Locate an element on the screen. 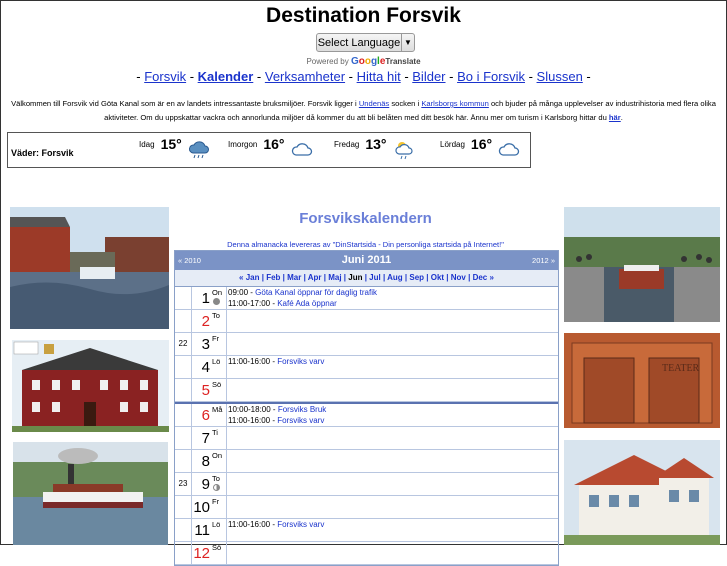  nav-hitta-hit: Hitta hit is located at coordinates (379, 76).